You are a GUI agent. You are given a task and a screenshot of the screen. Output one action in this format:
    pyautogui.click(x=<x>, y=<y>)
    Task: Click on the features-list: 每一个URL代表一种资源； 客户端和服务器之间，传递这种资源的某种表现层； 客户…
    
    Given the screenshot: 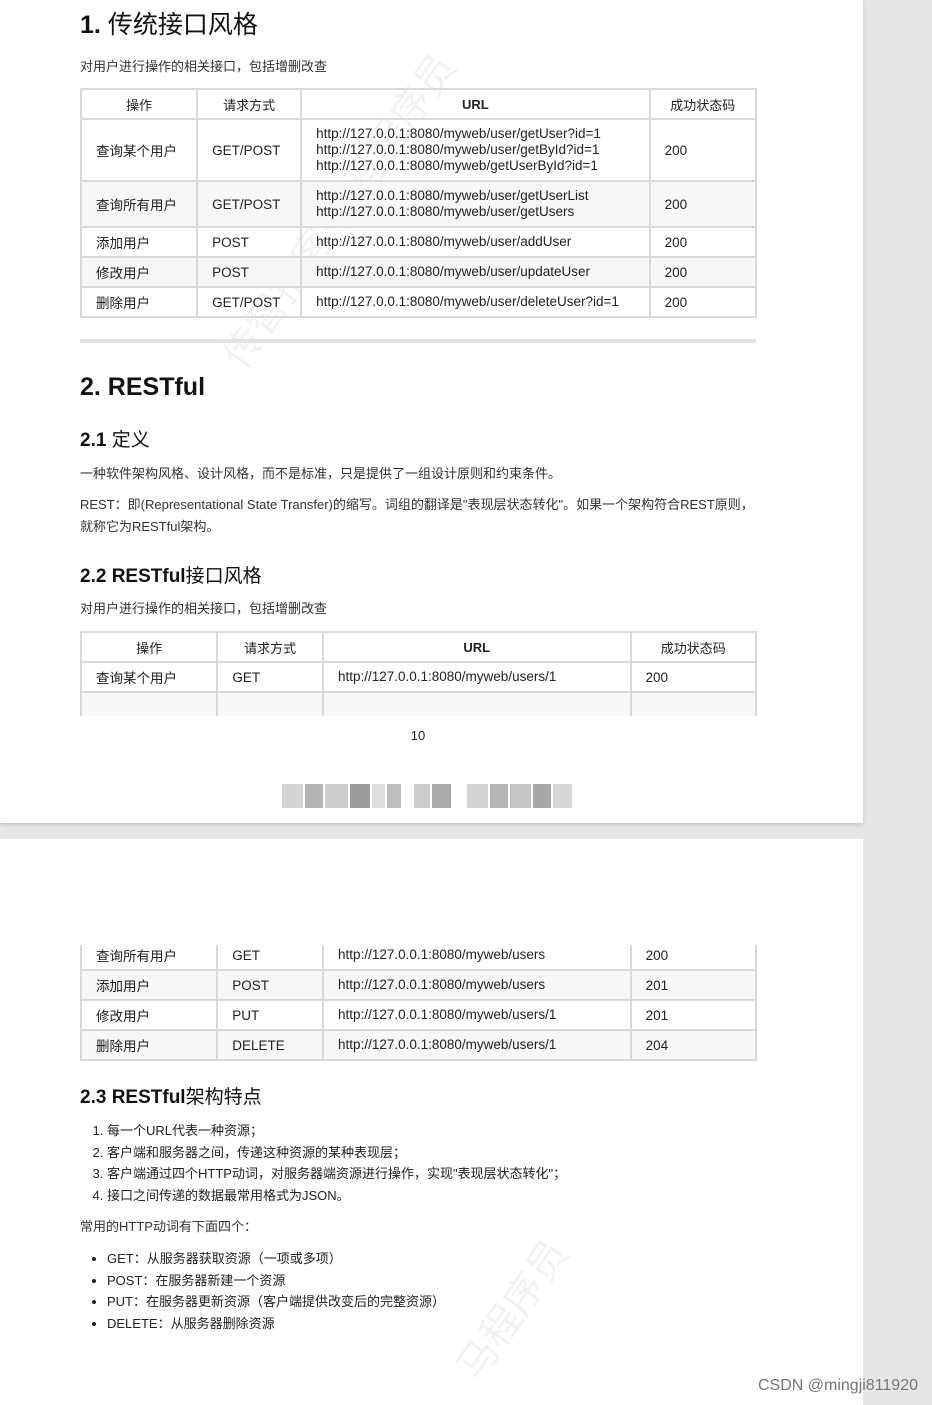 What is the action you would take?
    pyautogui.click(x=327, y=1163)
    